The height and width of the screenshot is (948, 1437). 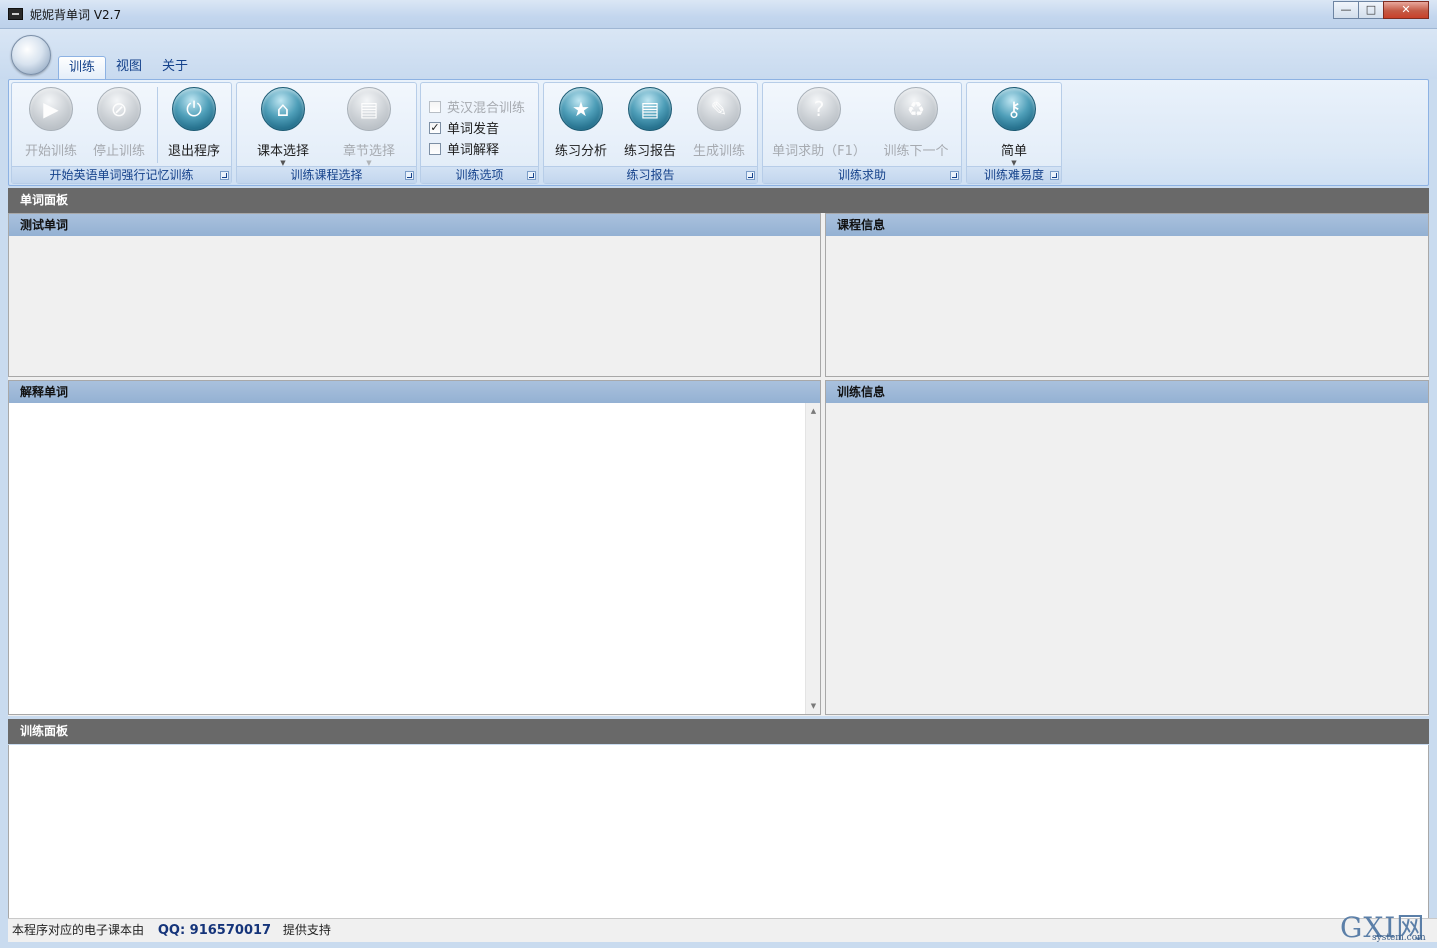 What do you see at coordinates (1346, 10) in the screenshot?
I see `minimize-button: —` at bounding box center [1346, 10].